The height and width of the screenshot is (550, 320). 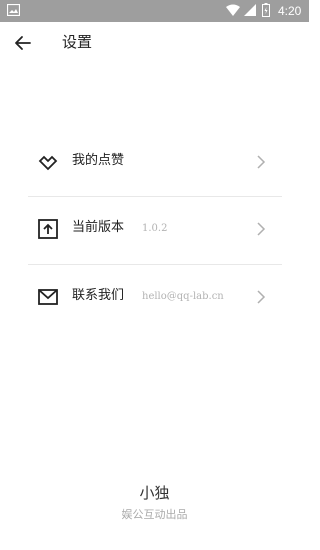 I want to click on app-bar: 设置, so click(x=154, y=42).